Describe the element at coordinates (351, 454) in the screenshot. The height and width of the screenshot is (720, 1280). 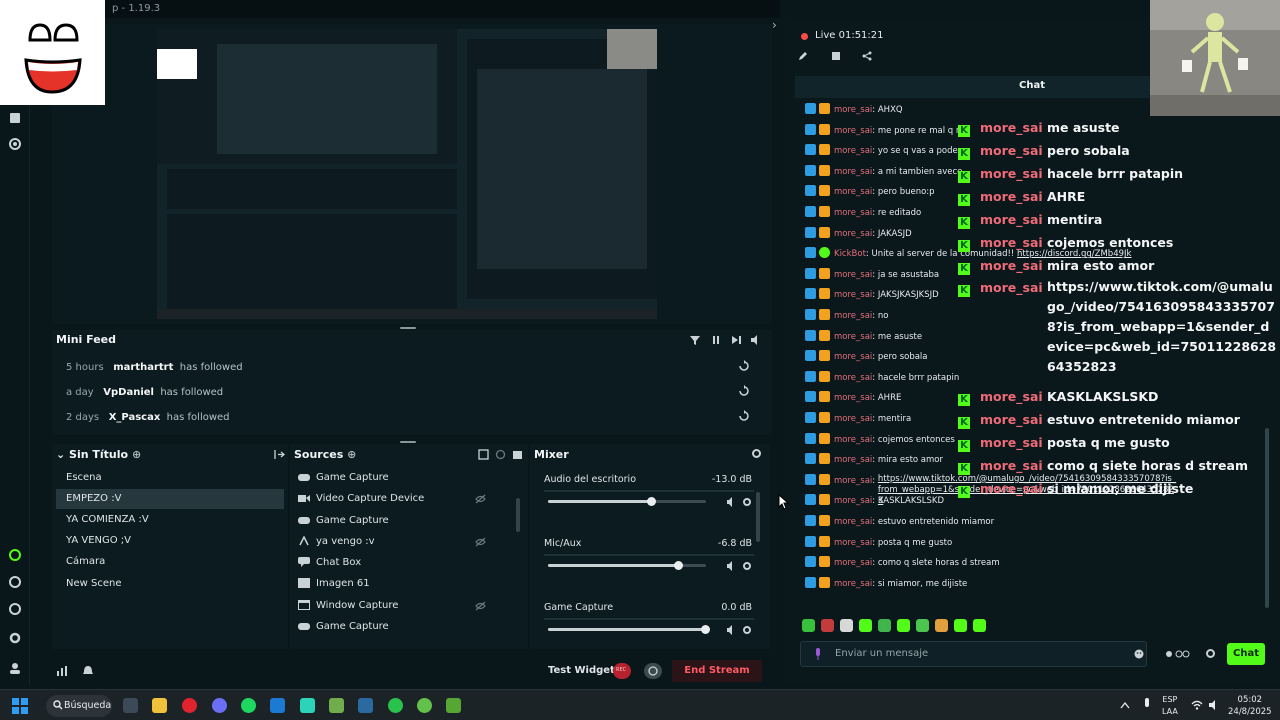
I see `add-source-icon: ⊕` at that location.